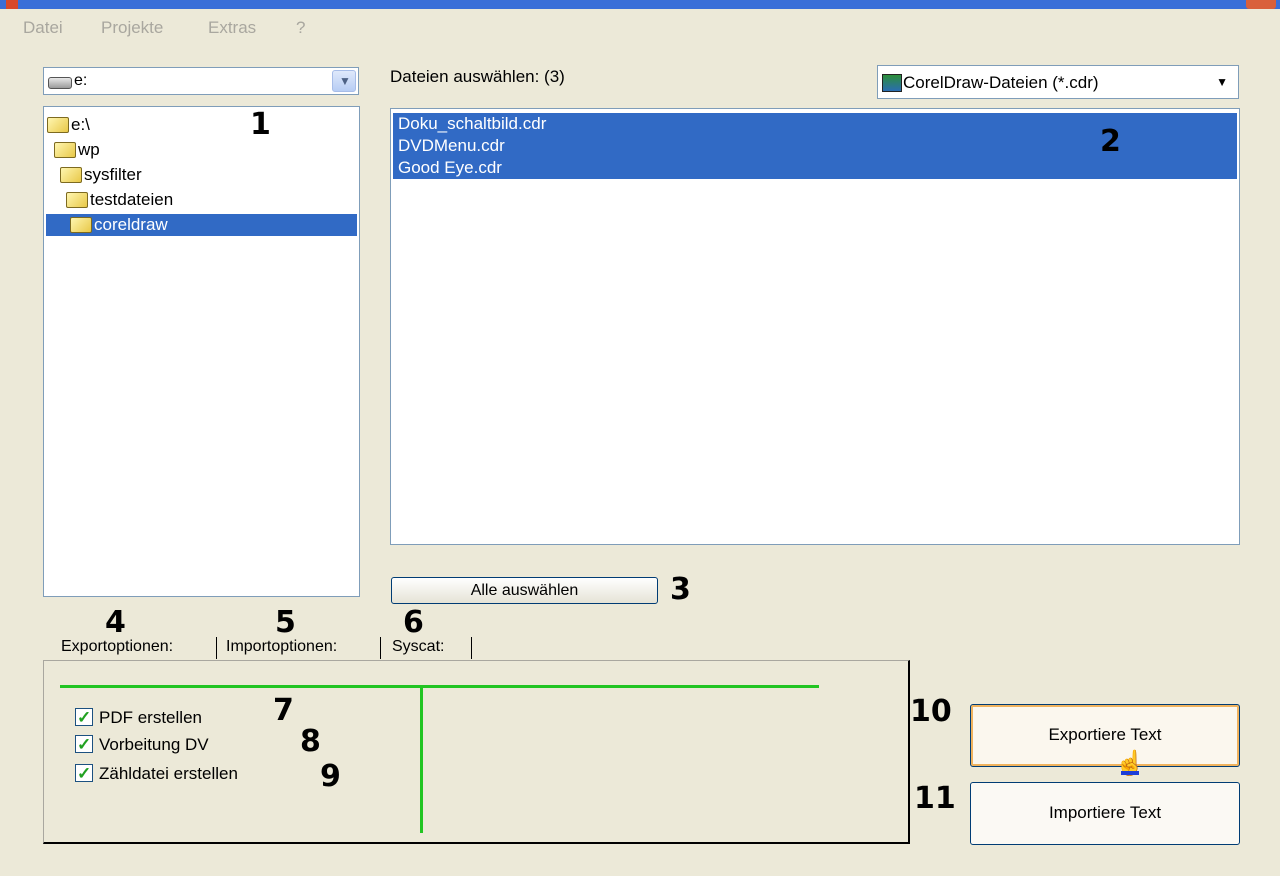  Describe the element at coordinates (1105, 813) in the screenshot. I see `import-text-button: Importiere Text` at that location.